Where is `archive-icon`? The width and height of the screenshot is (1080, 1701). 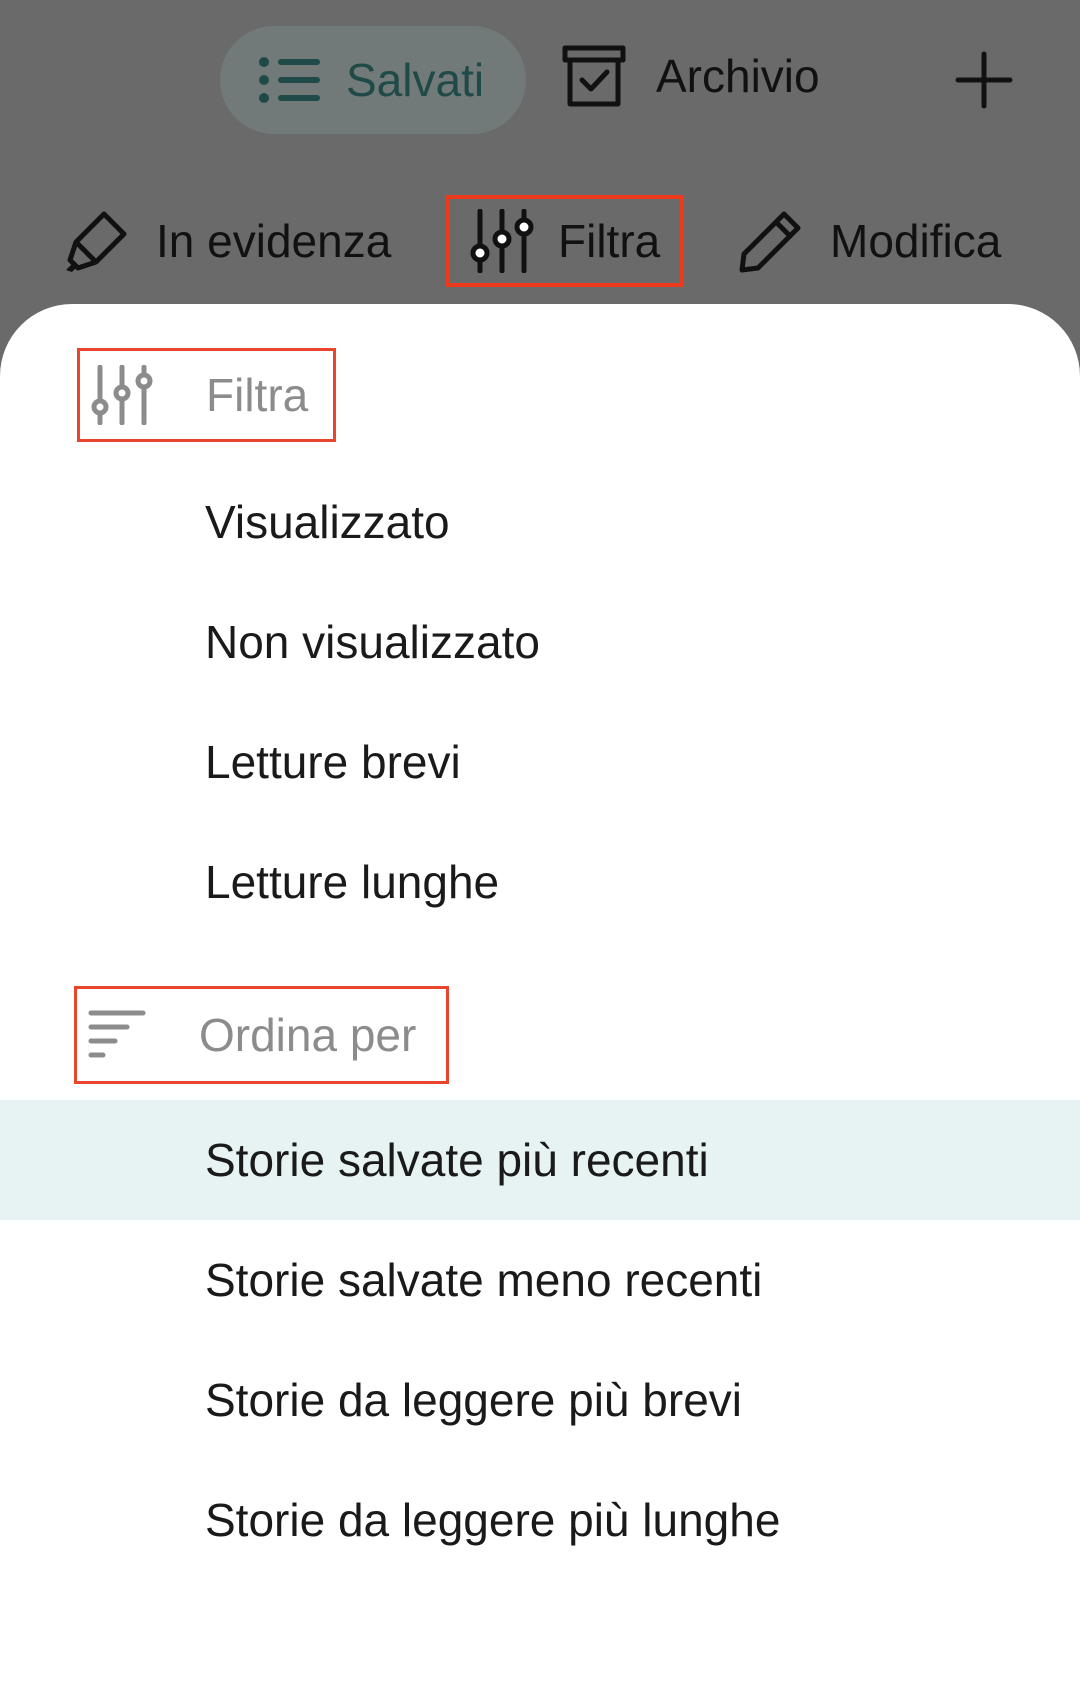 archive-icon is located at coordinates (594, 76).